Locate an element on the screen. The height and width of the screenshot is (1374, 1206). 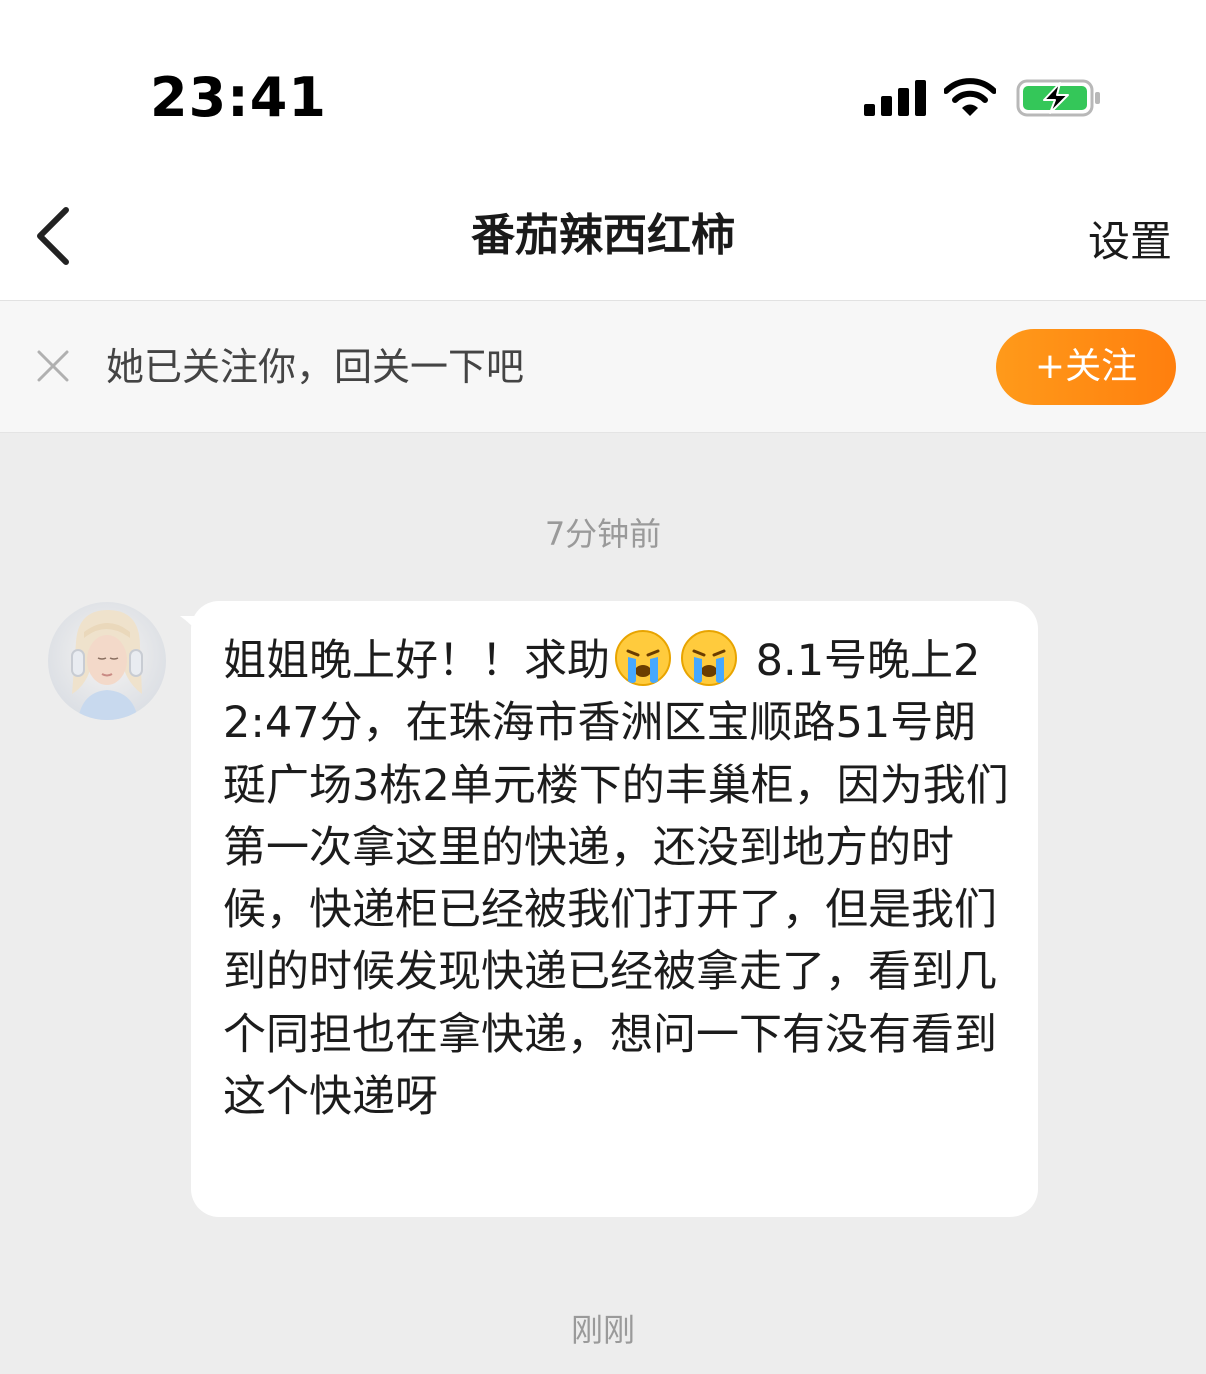
avatar-image is located at coordinates (107, 661).